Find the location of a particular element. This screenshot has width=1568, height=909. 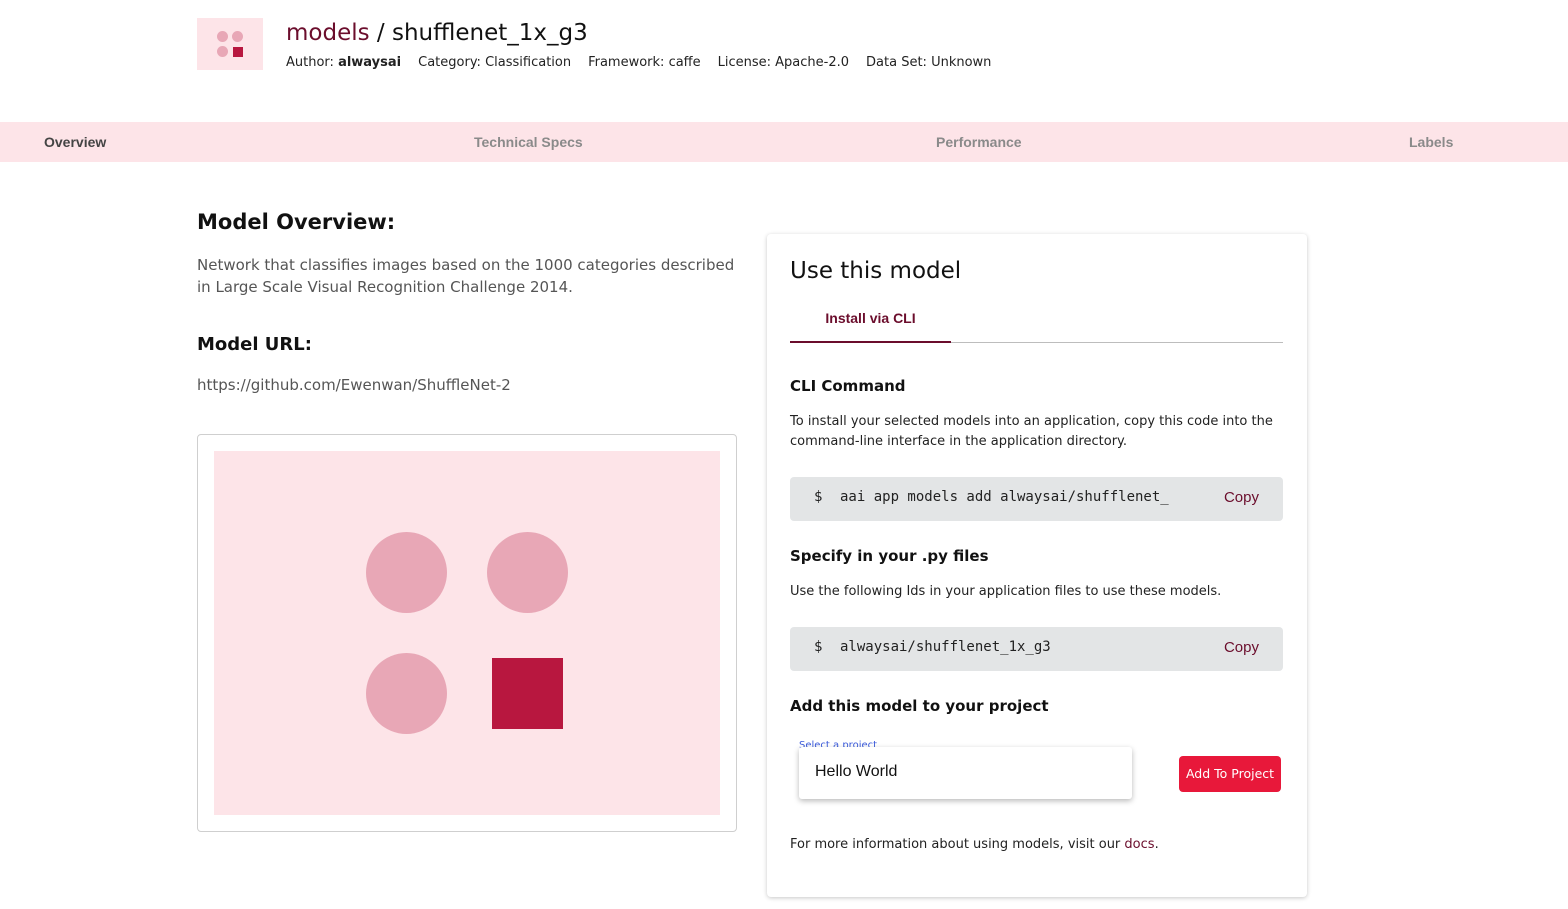

breadcrumb-models-link: models is located at coordinates (328, 33).